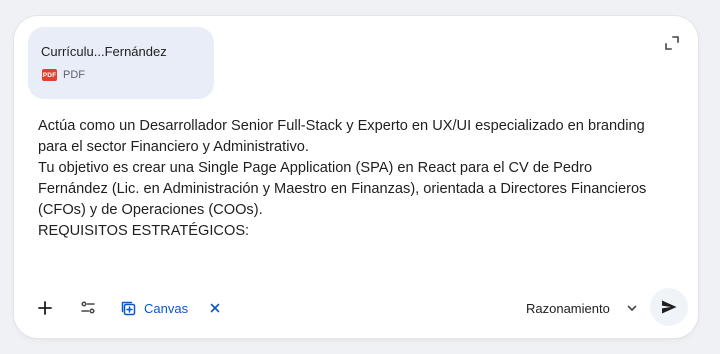  I want to click on send-button, so click(669, 307).